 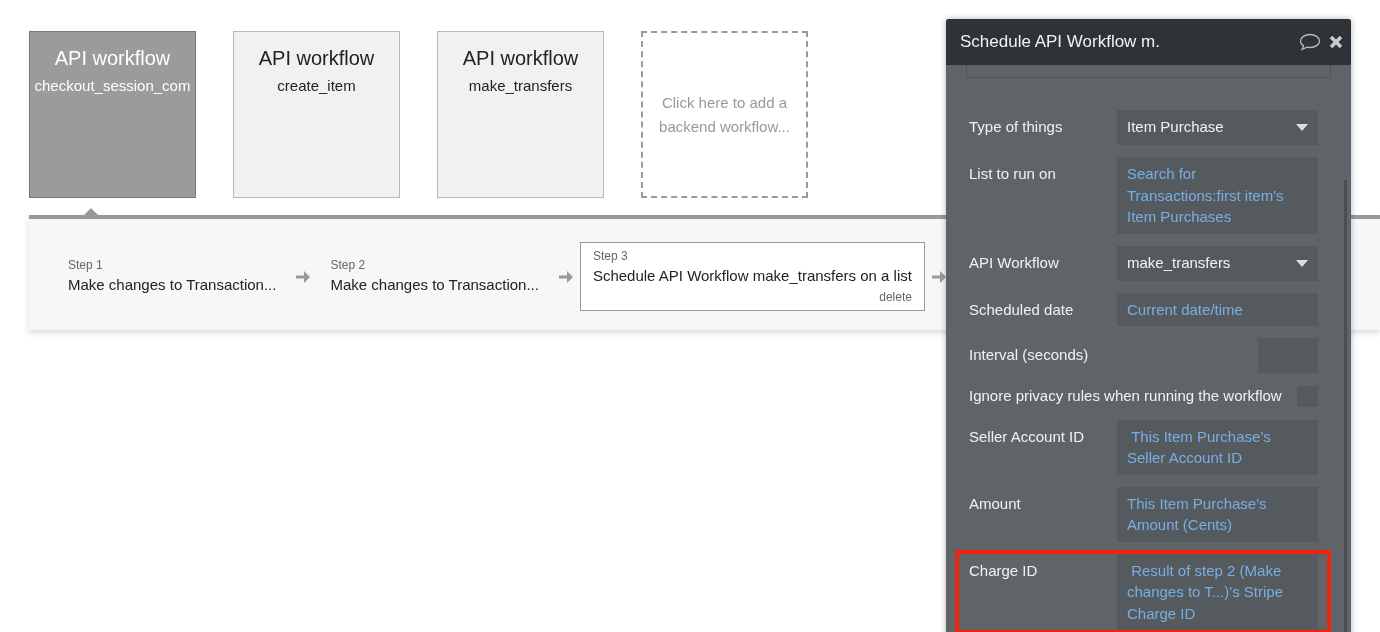 I want to click on workflow-card: API workflow make_transfers, so click(x=520, y=114).